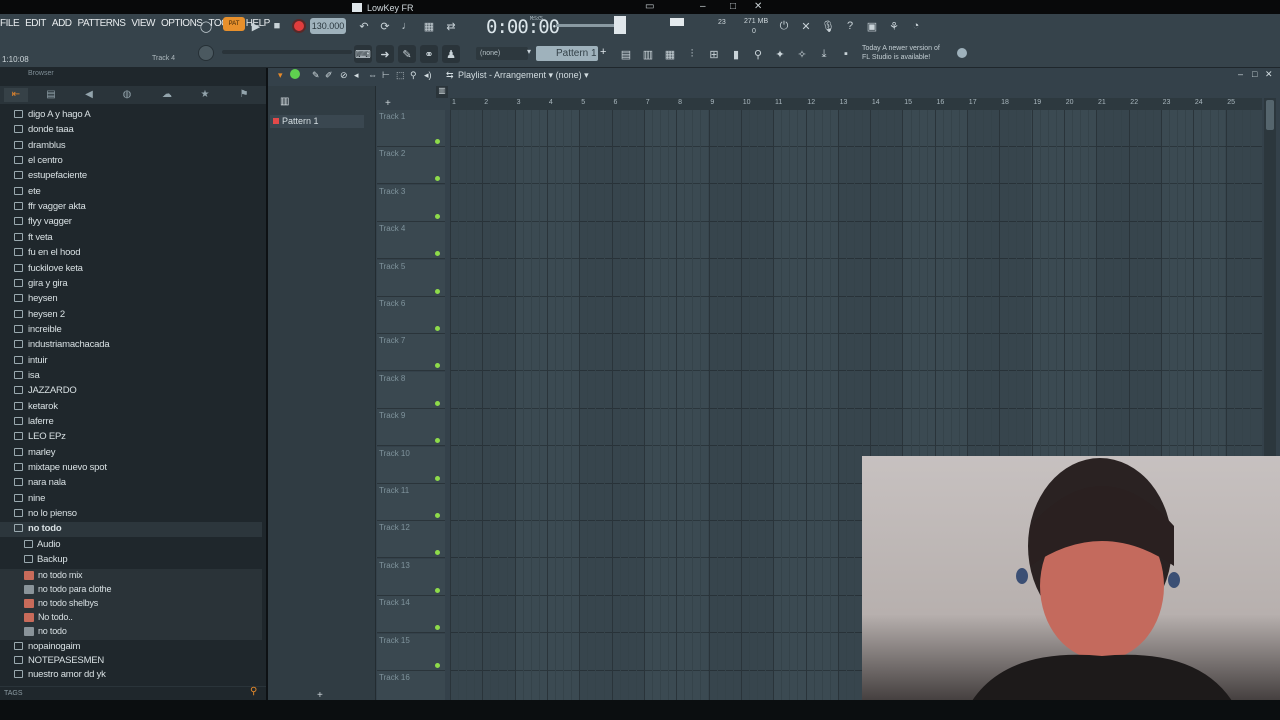 This screenshot has height=720, width=1280. What do you see at coordinates (692, 54) in the screenshot?
I see `mixer-icon: ⫶` at bounding box center [692, 54].